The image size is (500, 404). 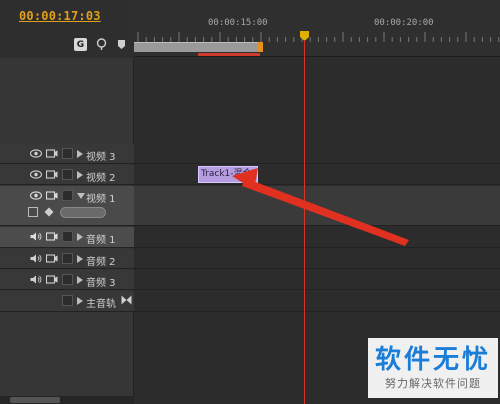 What do you see at coordinates (404, 23) in the screenshot?
I see `ruler-label-20s: 00:00:20:00` at bounding box center [404, 23].